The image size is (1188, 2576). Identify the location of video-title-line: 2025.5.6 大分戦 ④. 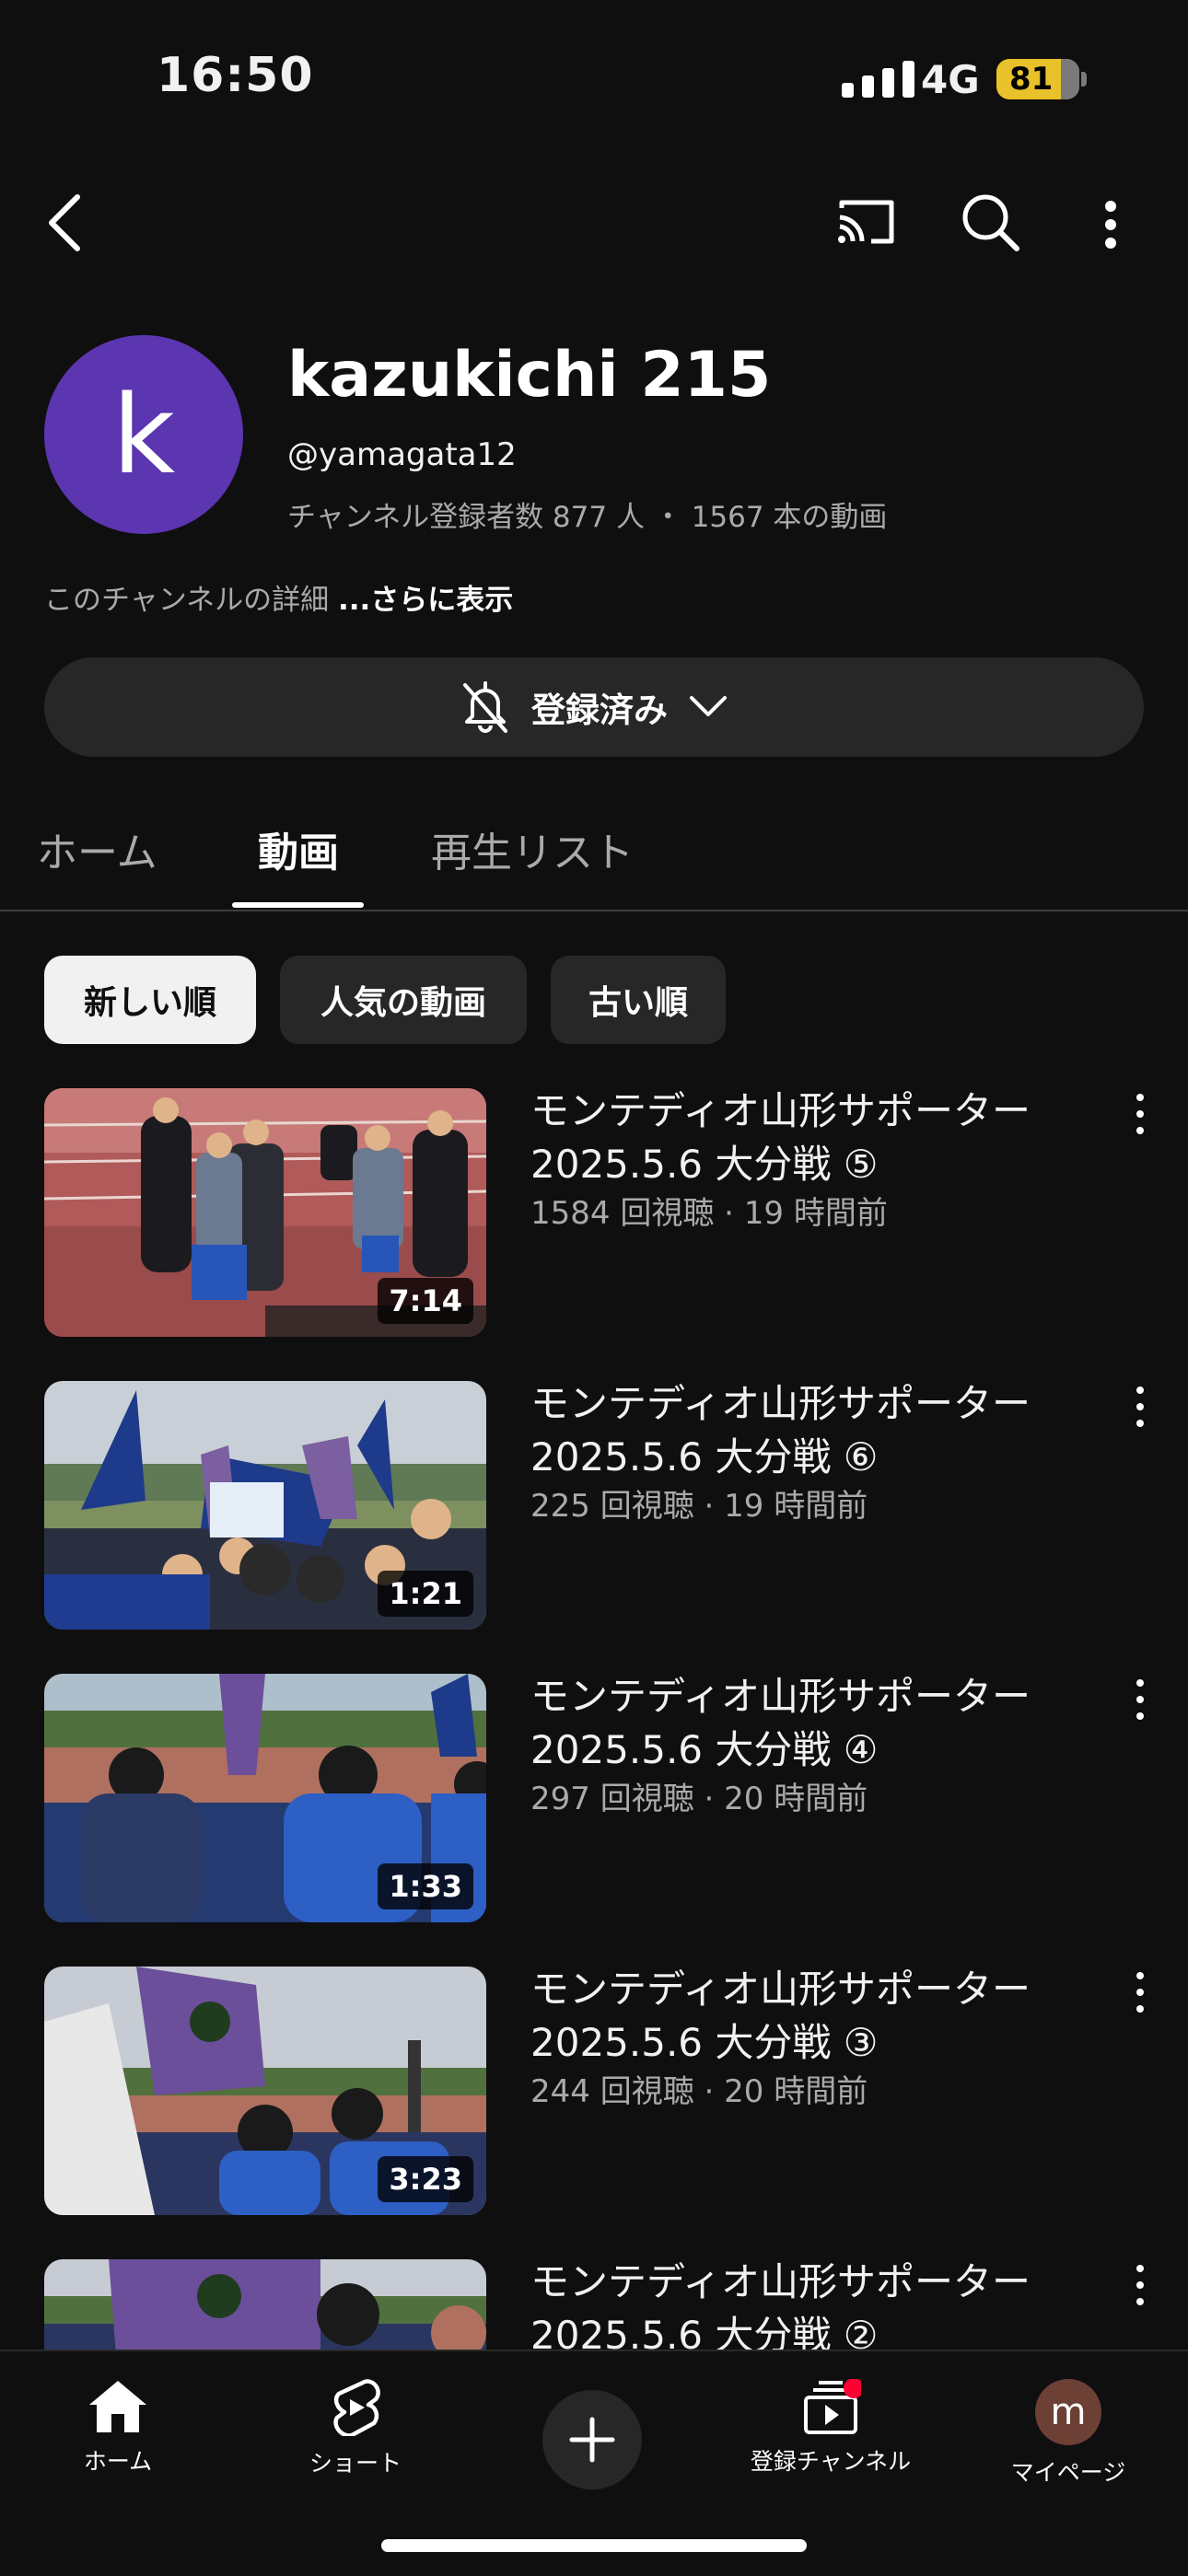
(705, 1749).